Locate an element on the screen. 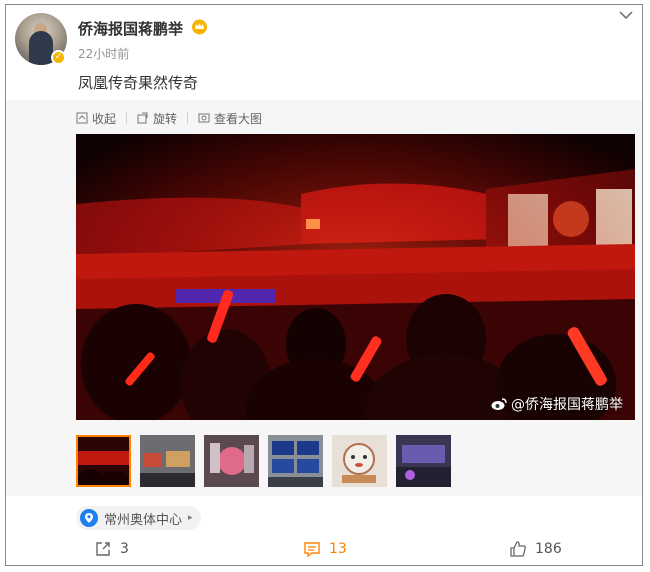 The height and width of the screenshot is (572, 650). weibo-logo-icon is located at coordinates (499, 404).